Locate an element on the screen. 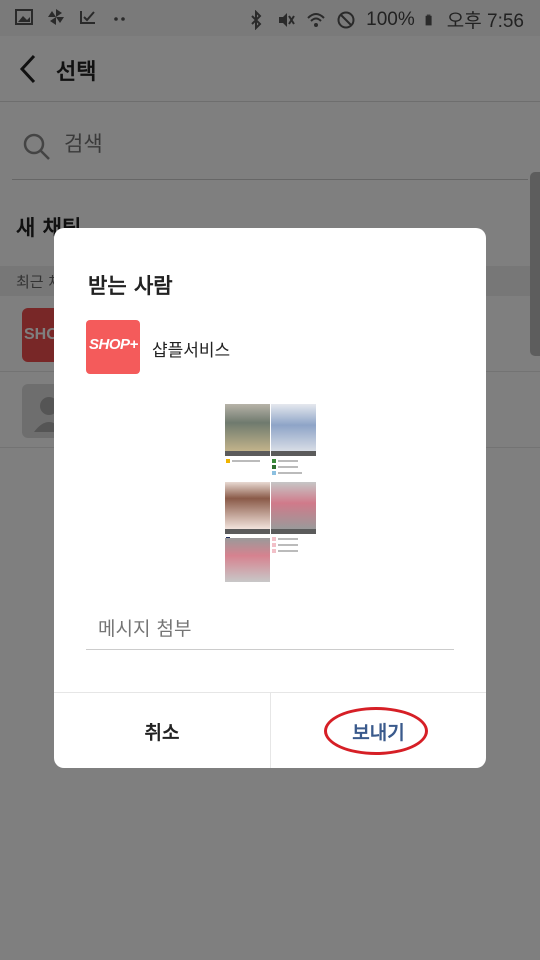 Image resolution: width=540 pixels, height=960 pixels. message-input is located at coordinates (268, 629).